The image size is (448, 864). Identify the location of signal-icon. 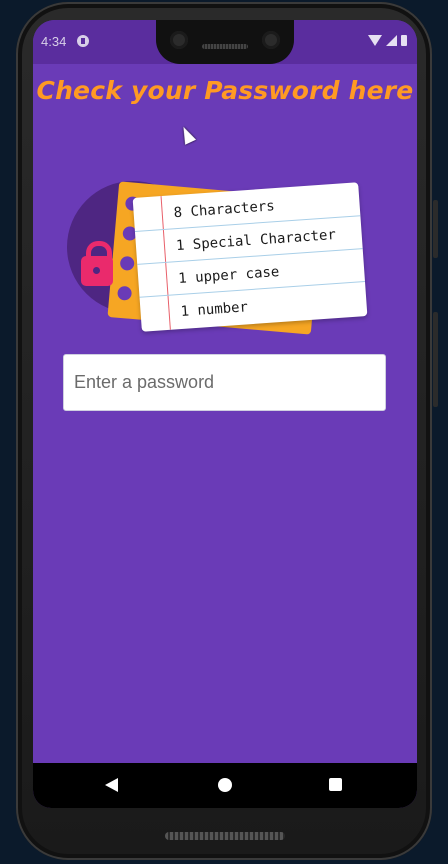
(391, 40).